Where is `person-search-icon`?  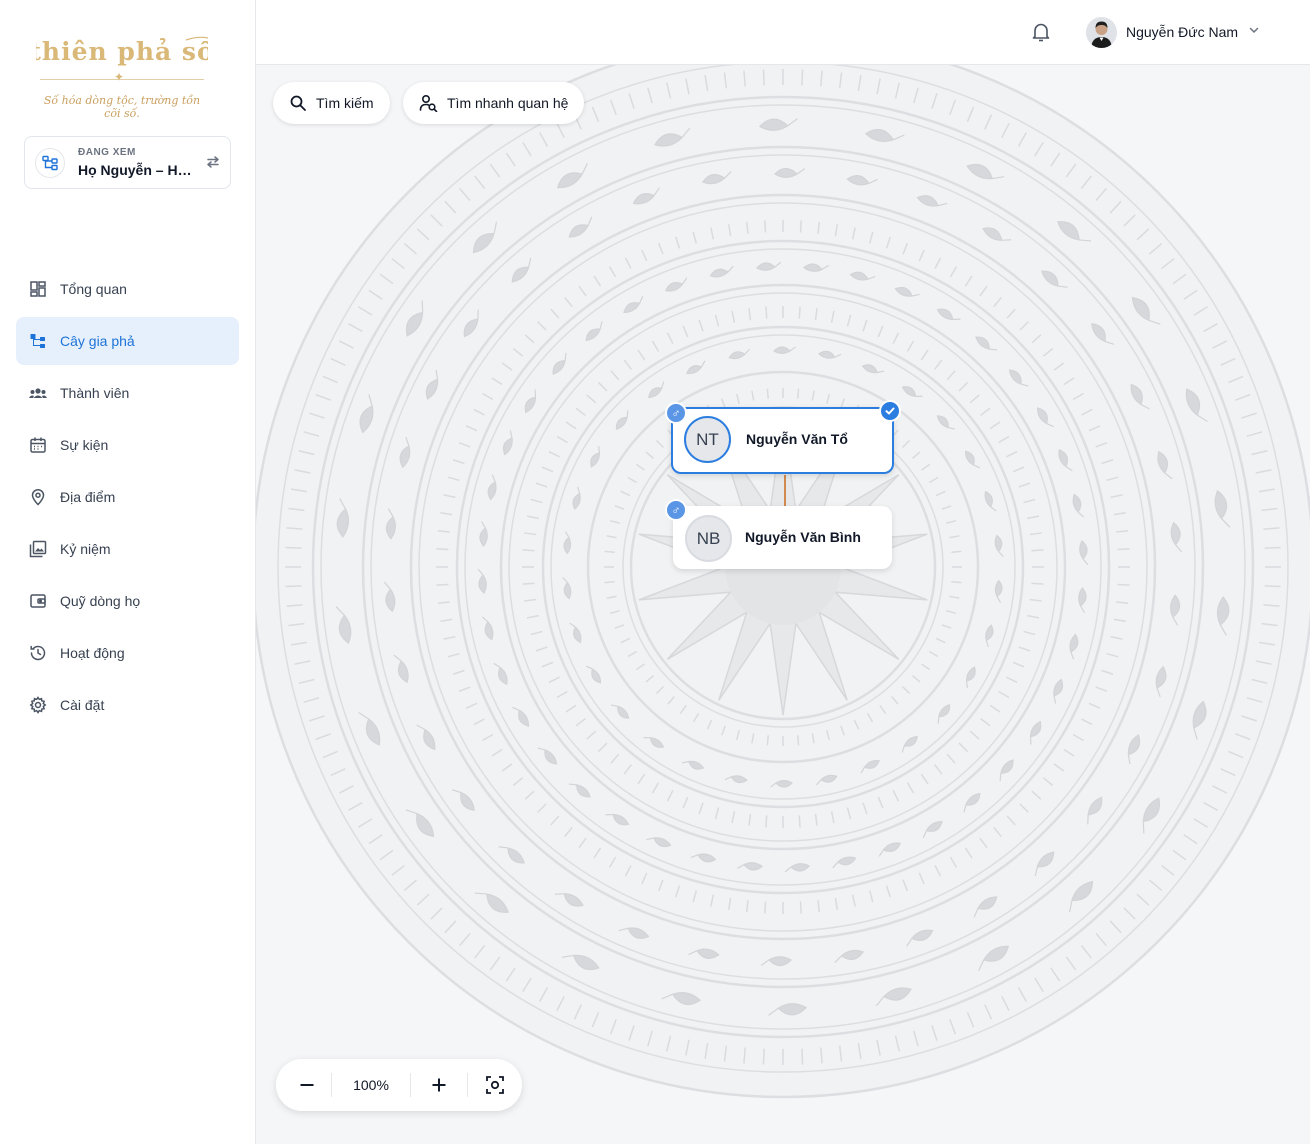 person-search-icon is located at coordinates (428, 103).